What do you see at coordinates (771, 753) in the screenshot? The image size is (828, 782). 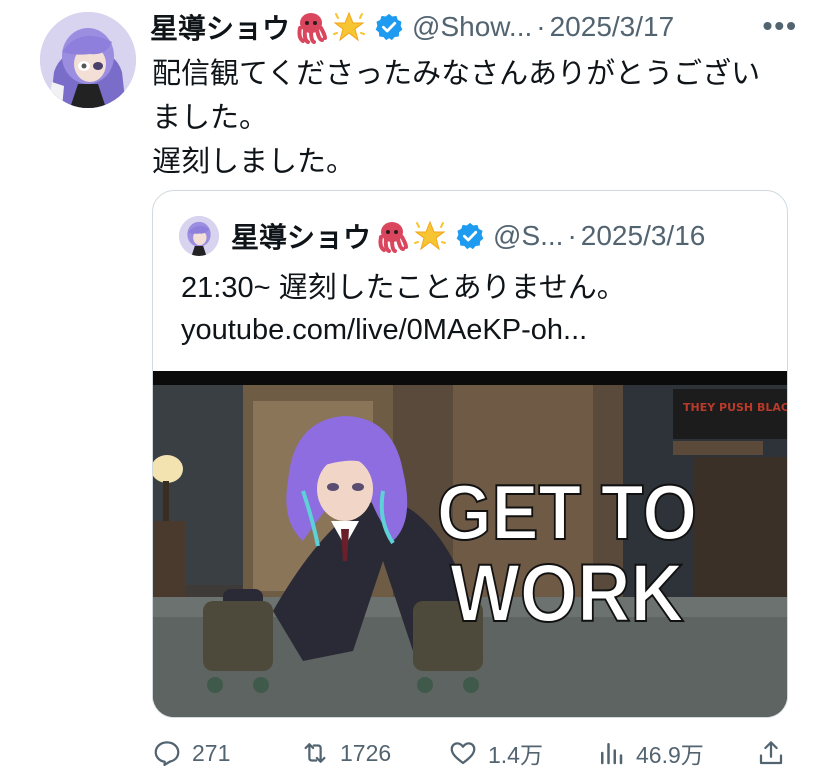 I see `share-icon` at bounding box center [771, 753].